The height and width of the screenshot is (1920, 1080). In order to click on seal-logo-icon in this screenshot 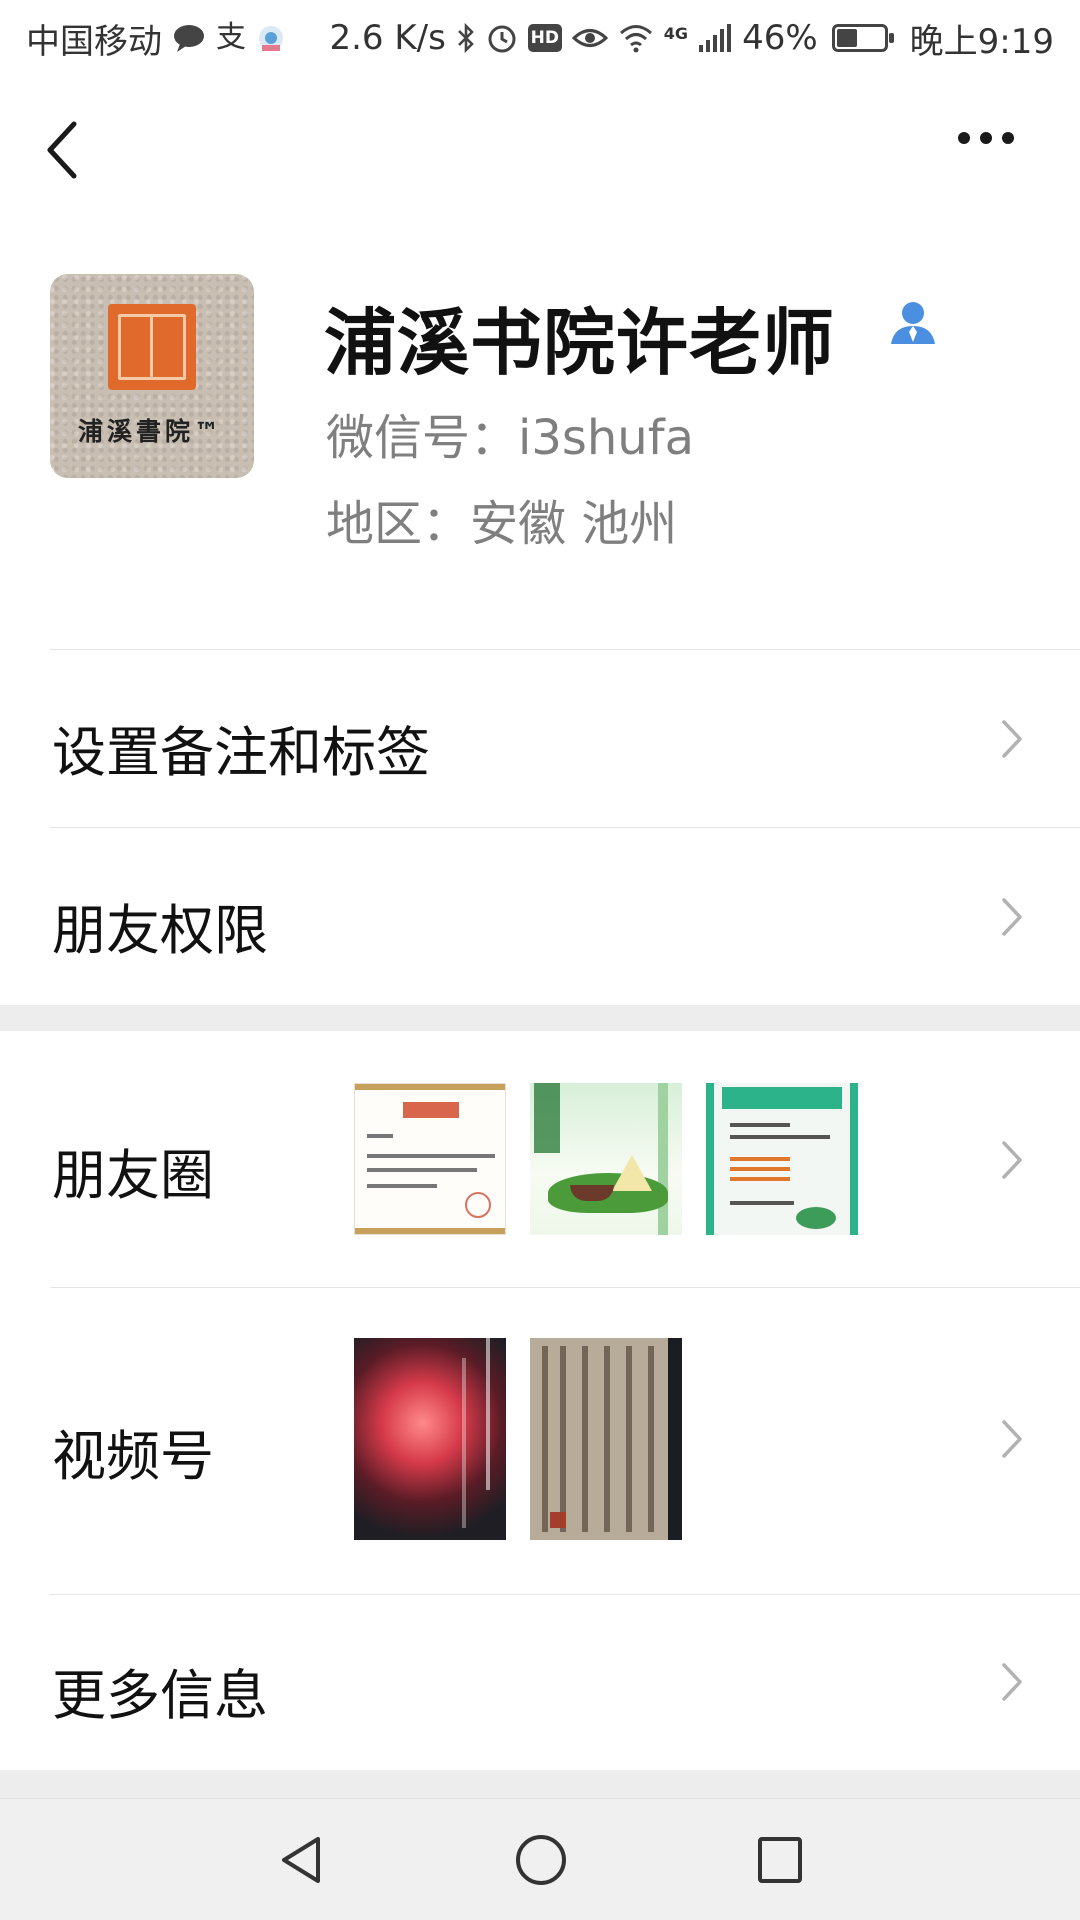, I will do `click(152, 347)`.